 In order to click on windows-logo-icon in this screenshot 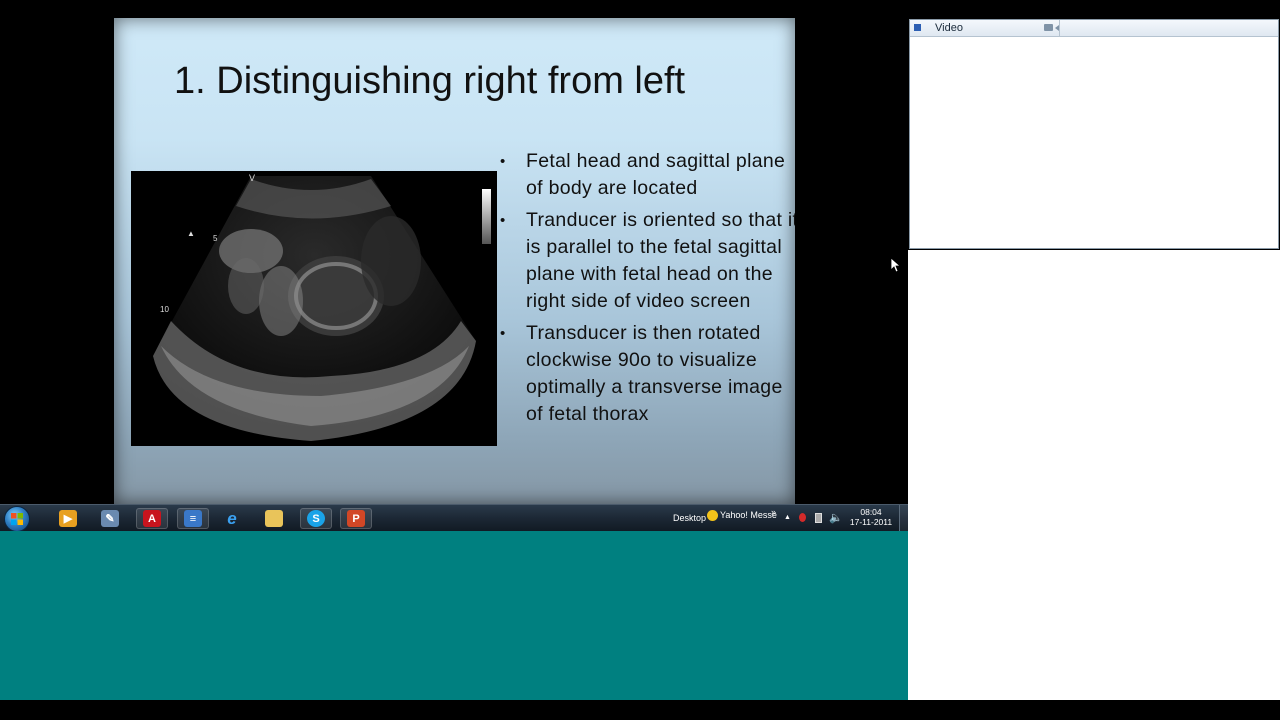, I will do `click(17, 519)`.